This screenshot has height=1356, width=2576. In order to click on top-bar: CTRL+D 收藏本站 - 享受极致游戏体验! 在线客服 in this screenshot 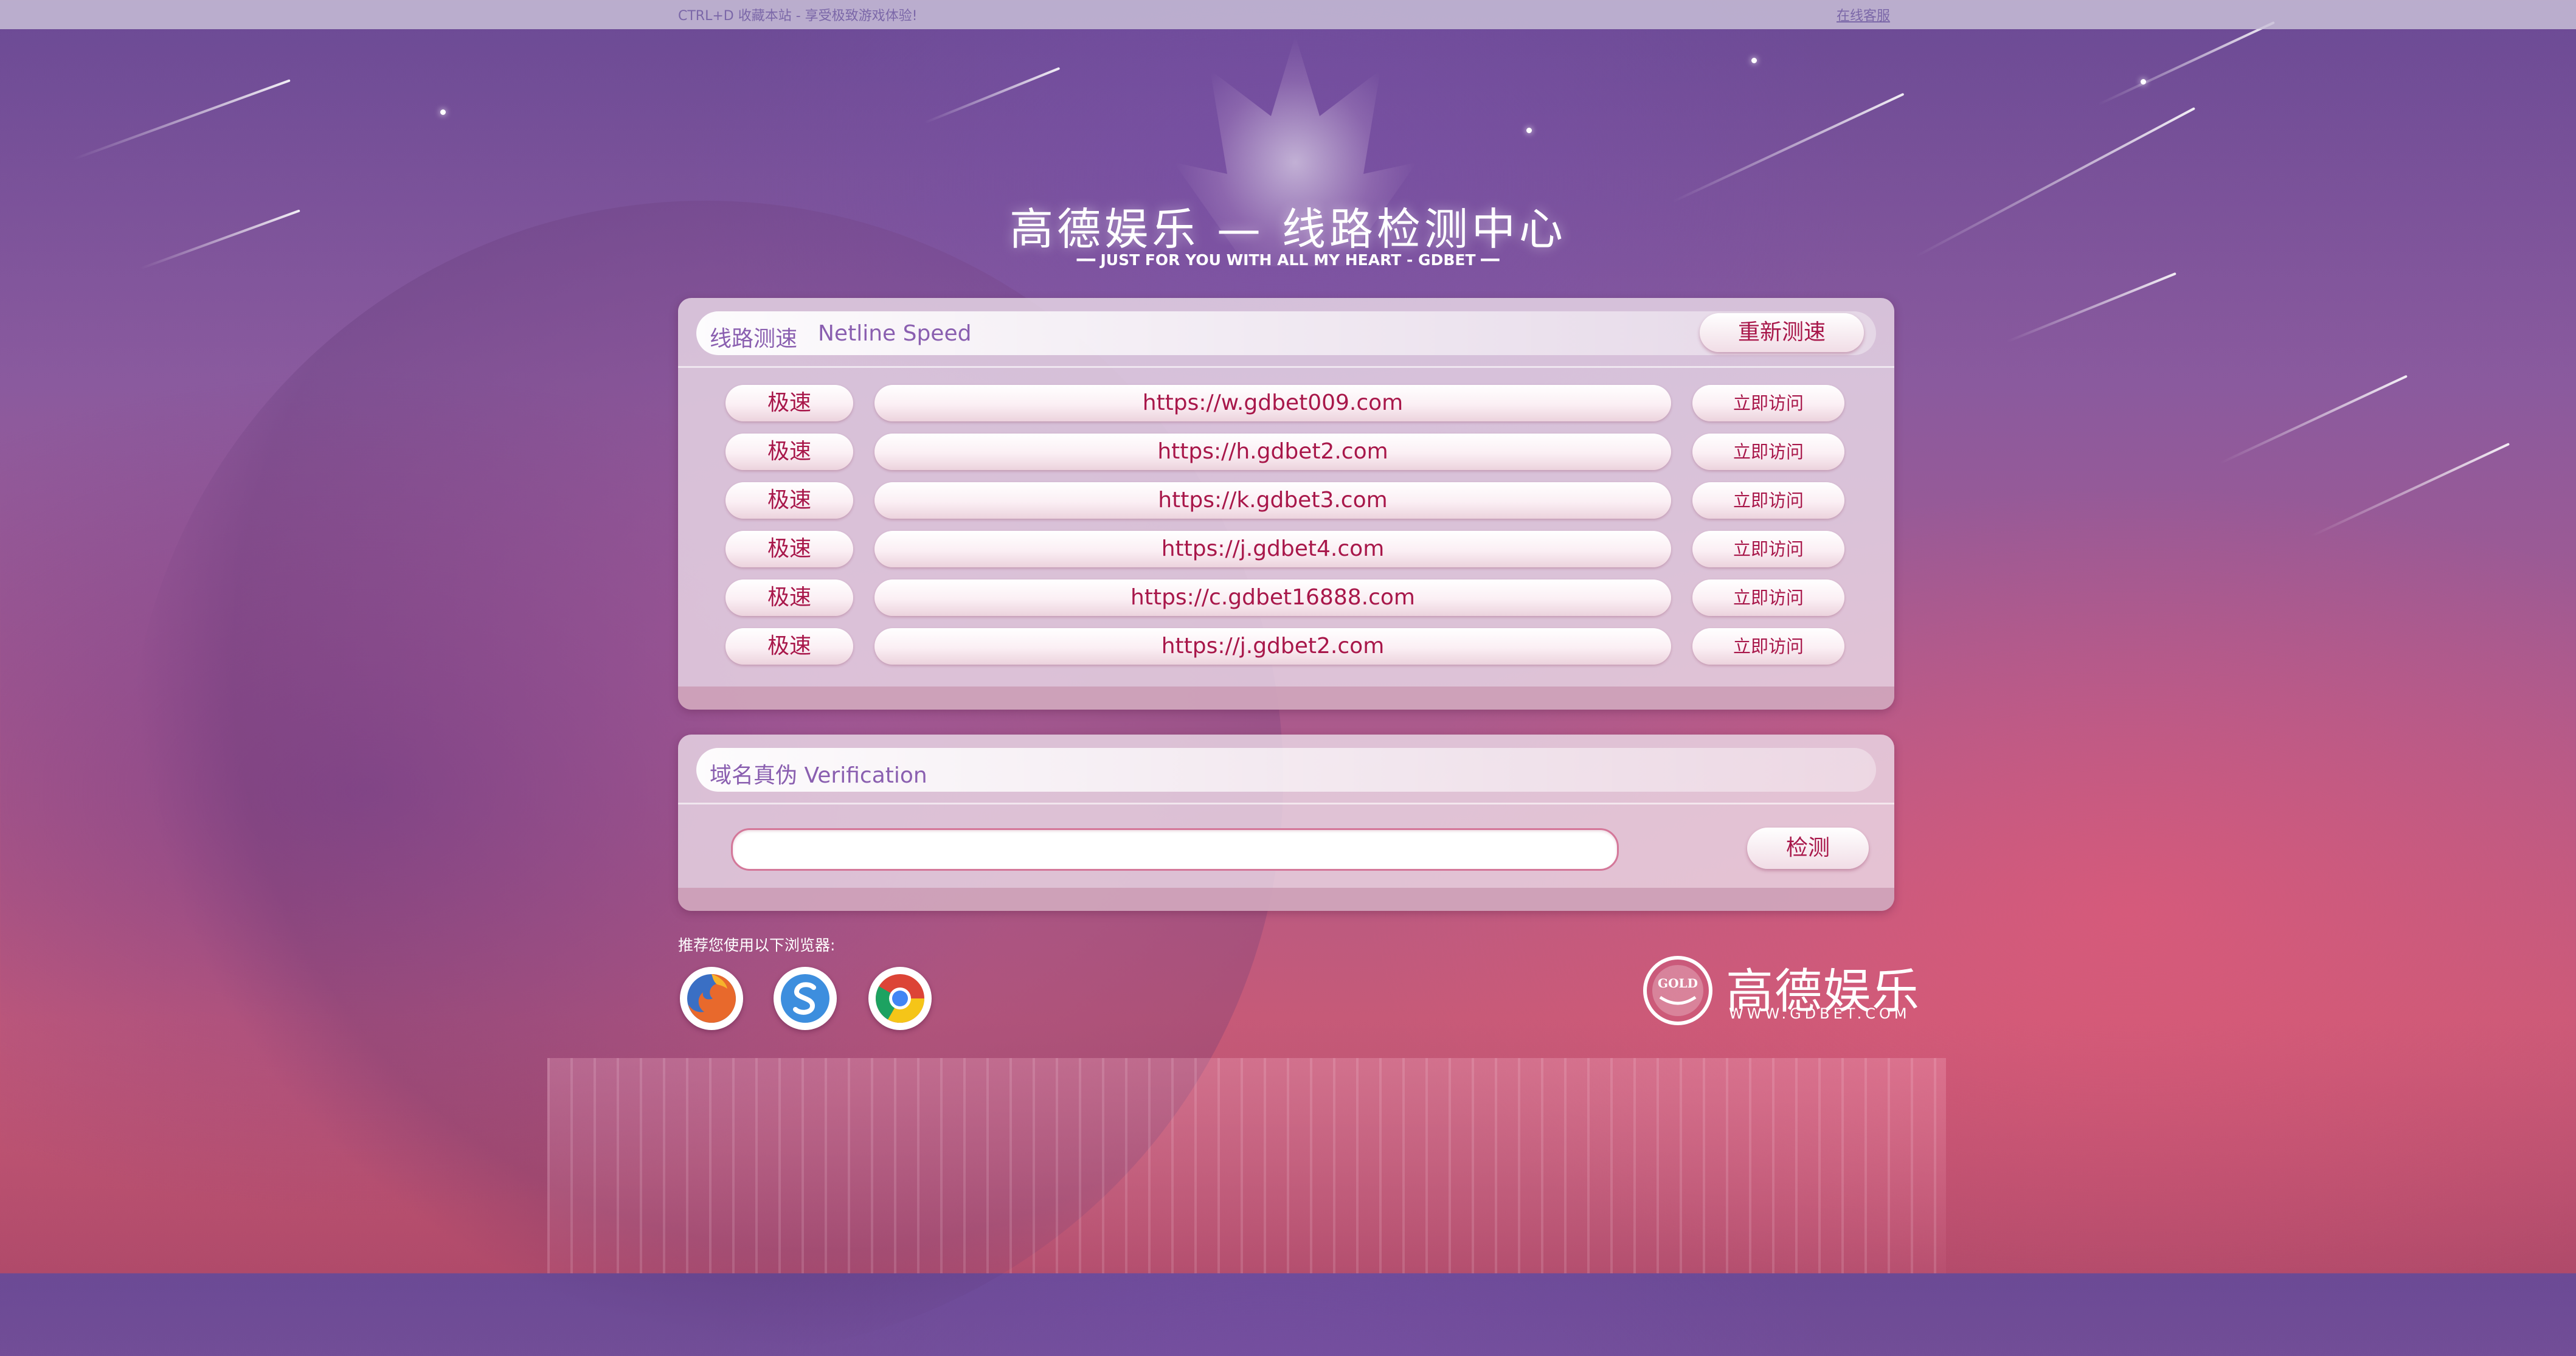, I will do `click(1288, 14)`.